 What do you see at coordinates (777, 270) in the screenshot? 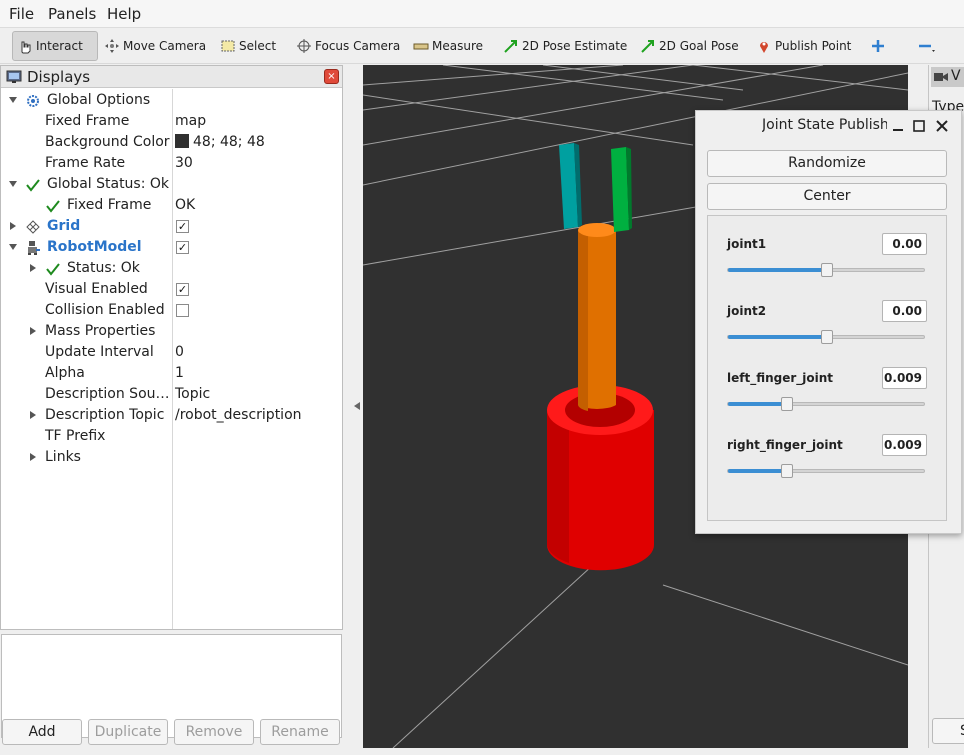
I see `slider-fill` at bounding box center [777, 270].